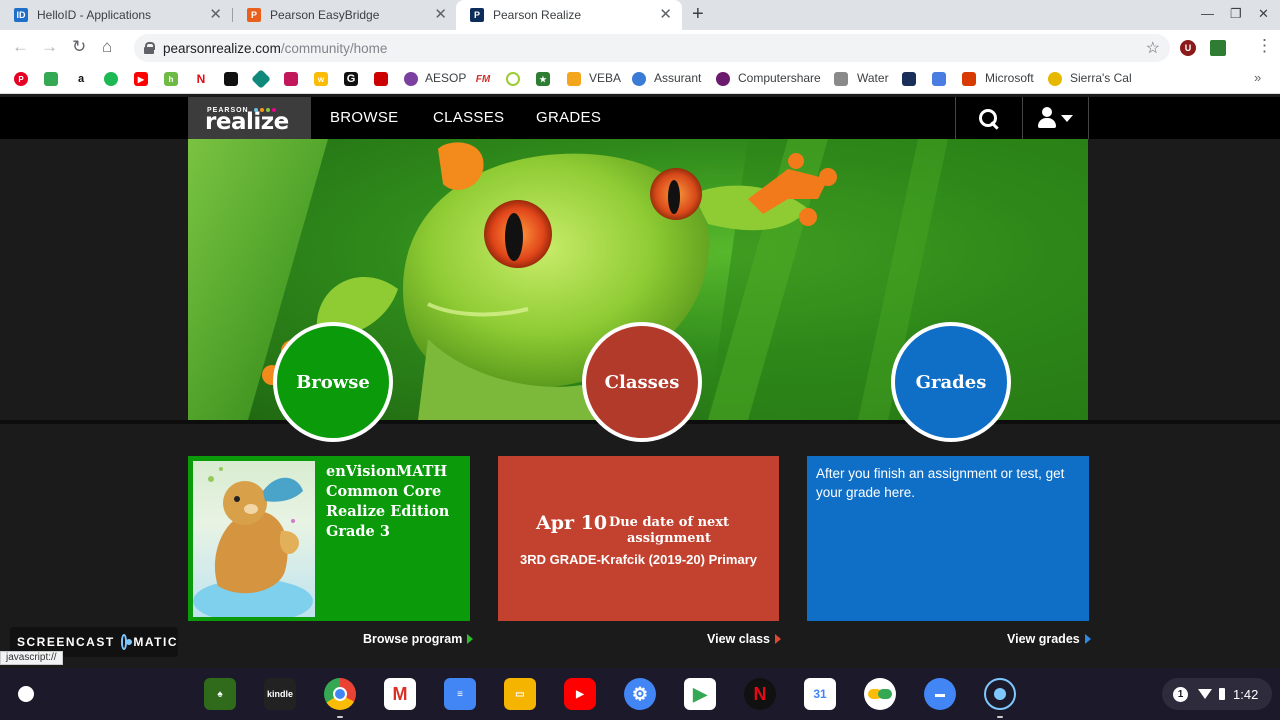 The height and width of the screenshot is (720, 1280). Describe the element at coordinates (739, 639) in the screenshot. I see `view-class-label: View class` at that location.